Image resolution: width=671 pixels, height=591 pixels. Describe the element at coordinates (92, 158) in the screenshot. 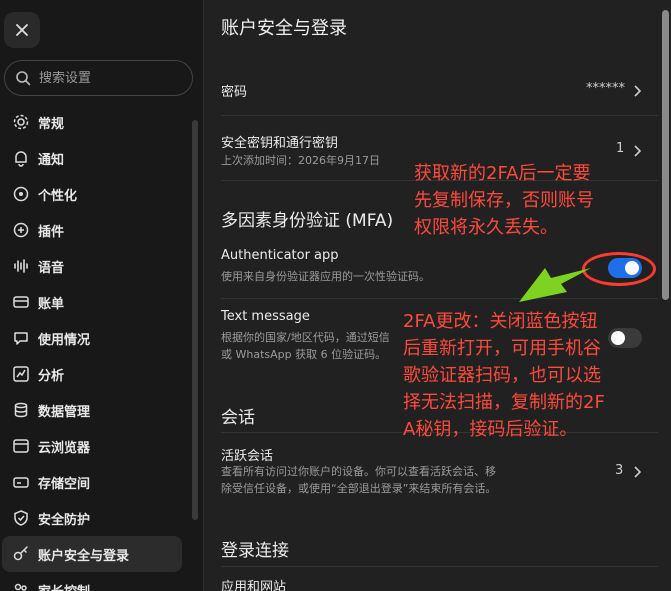

I see `sidebar-item-notifications: 通知` at that location.